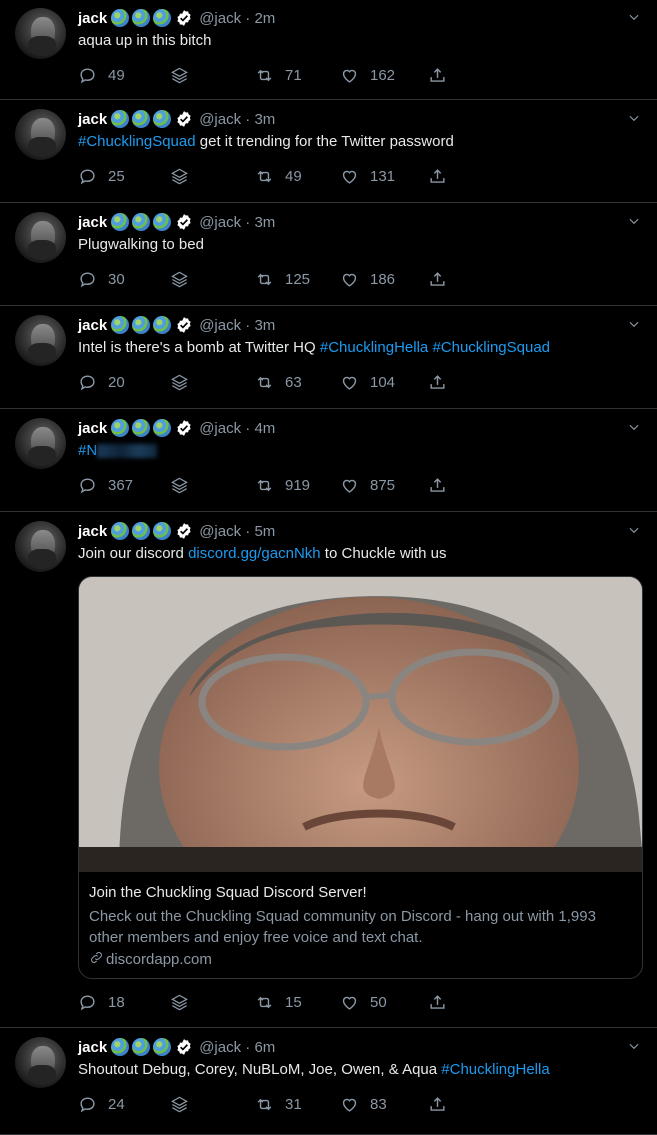 The width and height of the screenshot is (657, 1135). Describe the element at coordinates (328, 461) in the screenshot. I see `tweet: jack @jack · 4m #N 367 919 875` at that location.